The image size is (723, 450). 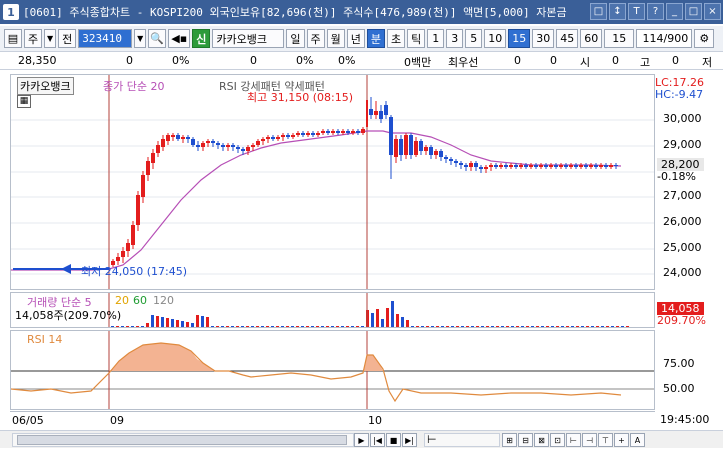 I want to click on font-size-icon: A, so click(x=637, y=440).